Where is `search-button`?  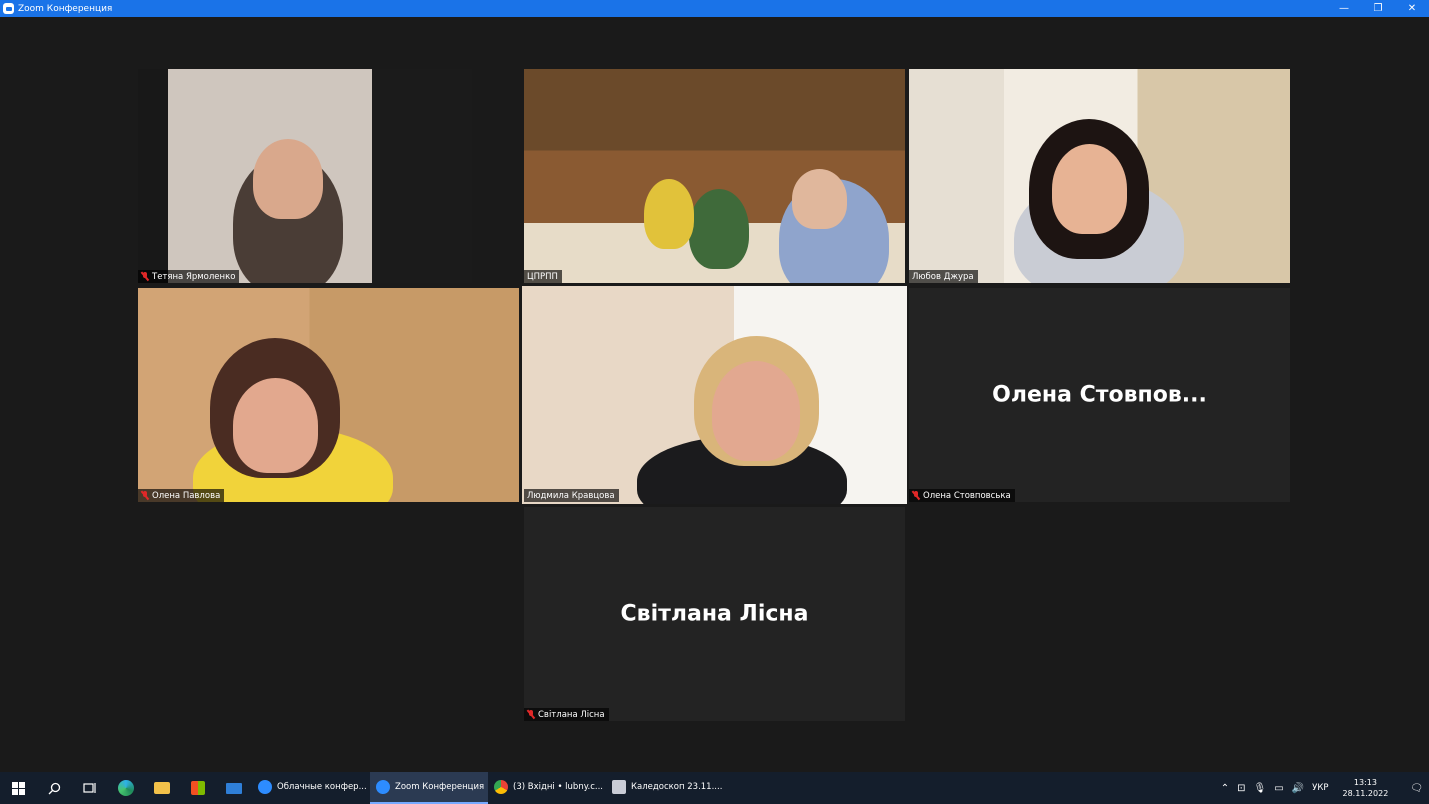
search-button is located at coordinates (54, 788).